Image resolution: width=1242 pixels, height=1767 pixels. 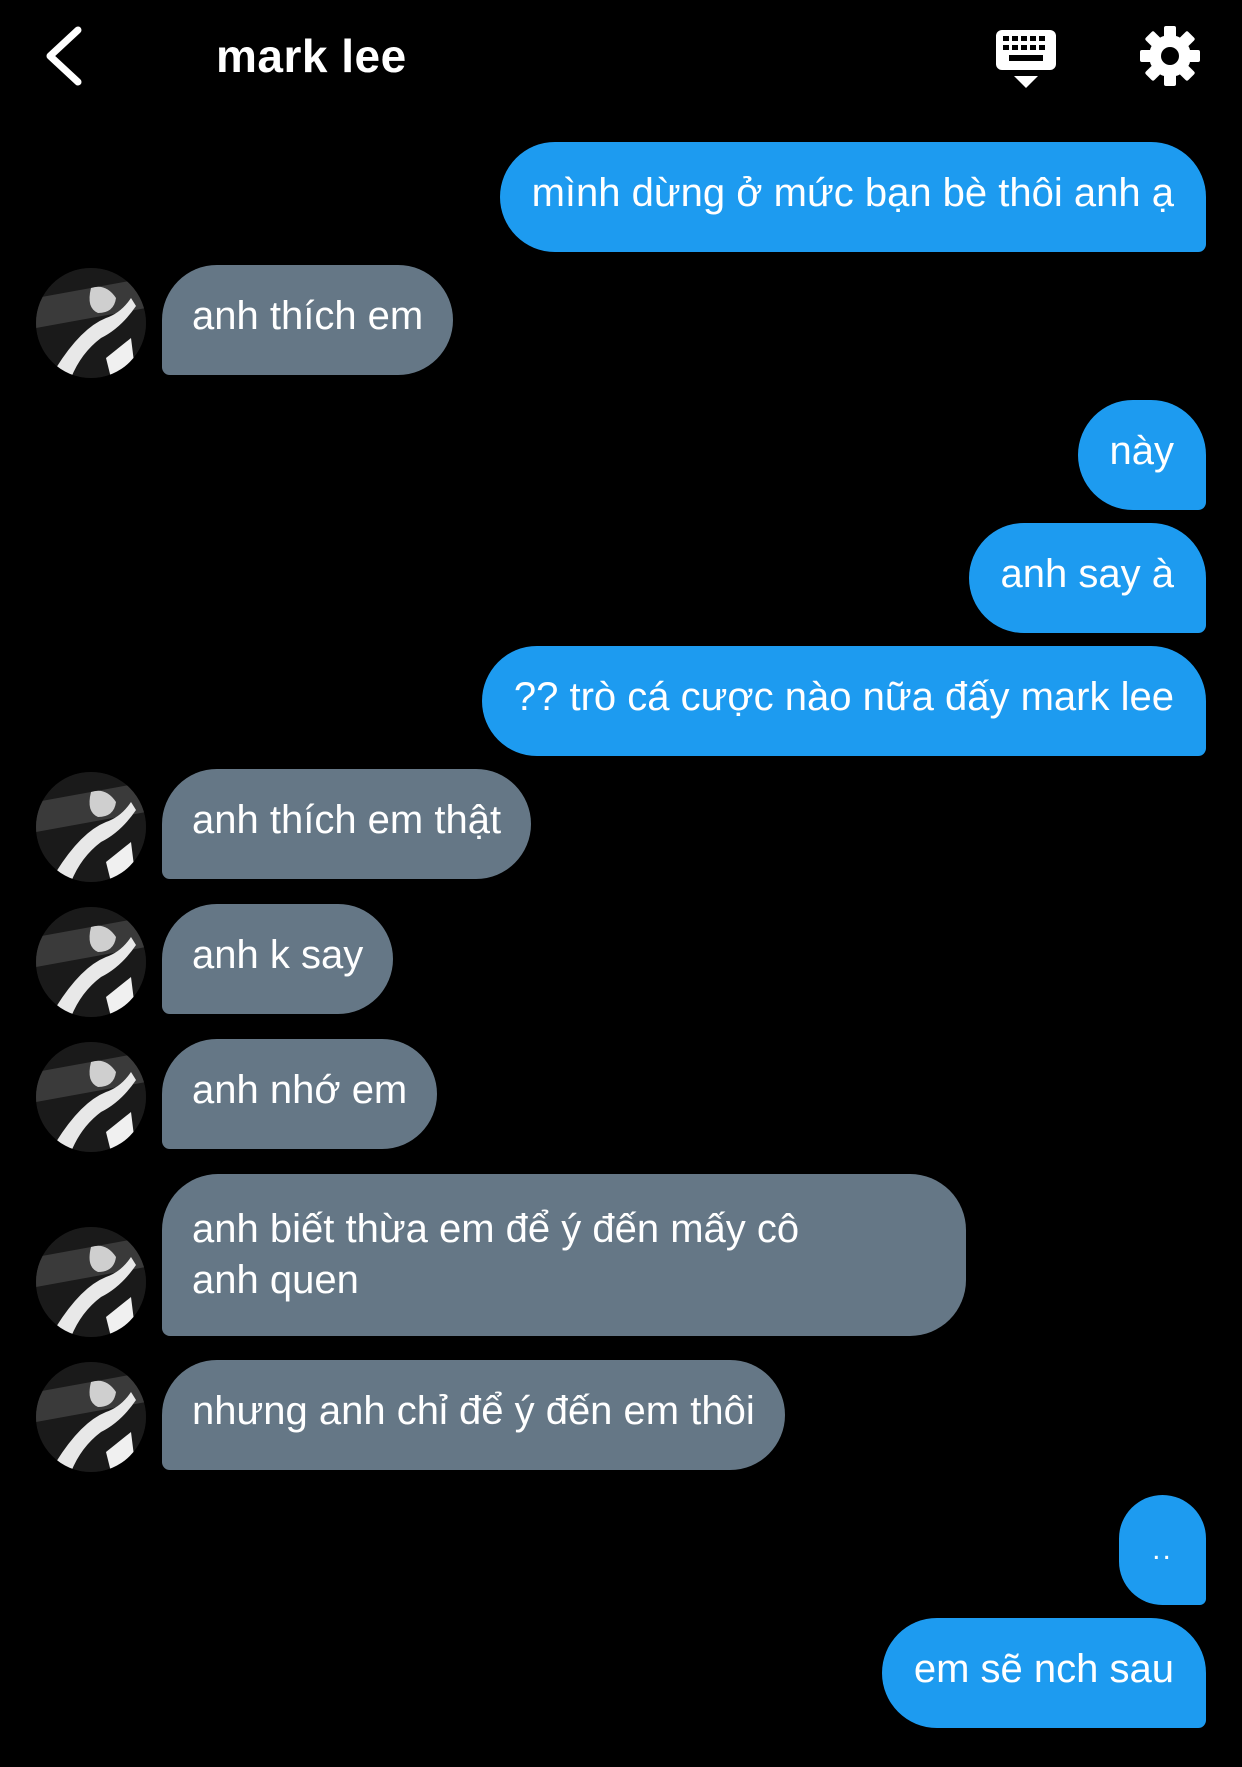 I want to click on message-text: mình dừng ở mức bạn bè thôi anh ạ, so click(x=852, y=193).